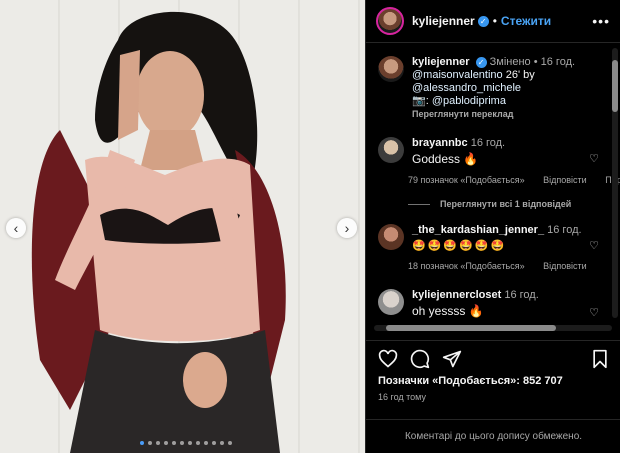 The width and height of the screenshot is (620, 453). What do you see at coordinates (457, 75) in the screenshot?
I see `mention-maisonvalentino: @maisonvalentino` at bounding box center [457, 75].